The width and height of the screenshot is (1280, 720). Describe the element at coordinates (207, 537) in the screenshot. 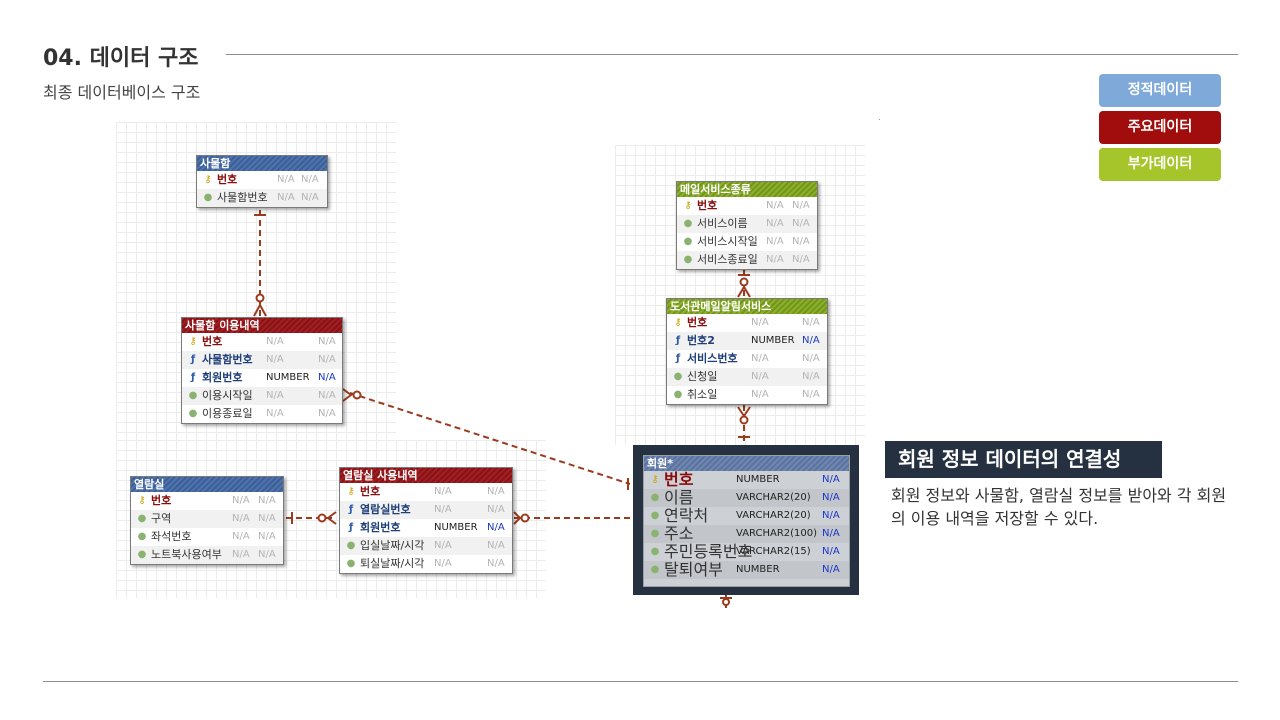

I see `table-row: ● 좌석번호 N/A N/A` at that location.